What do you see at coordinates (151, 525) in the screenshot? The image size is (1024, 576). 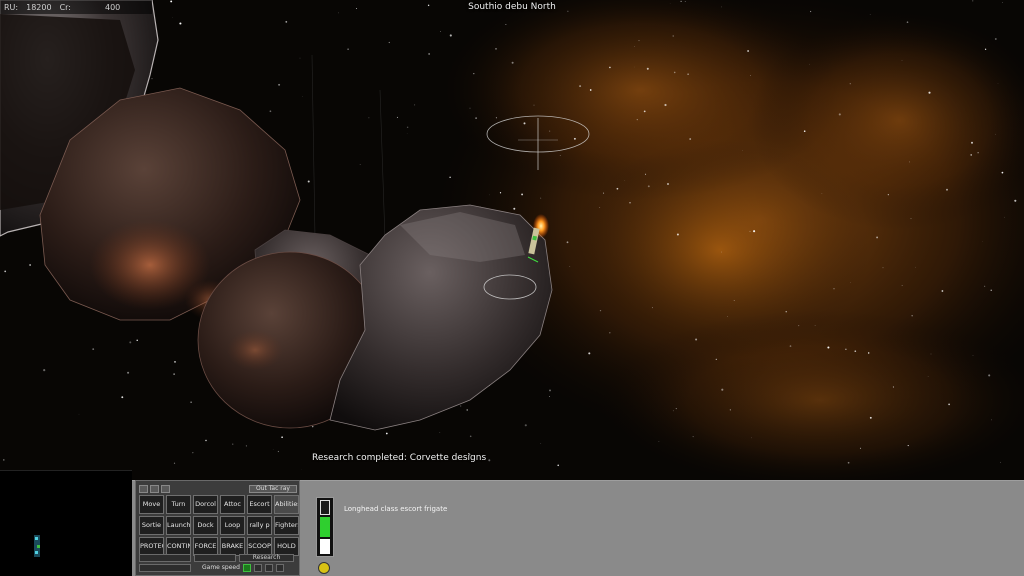 I see `command-sortie-button: Sortie` at bounding box center [151, 525].